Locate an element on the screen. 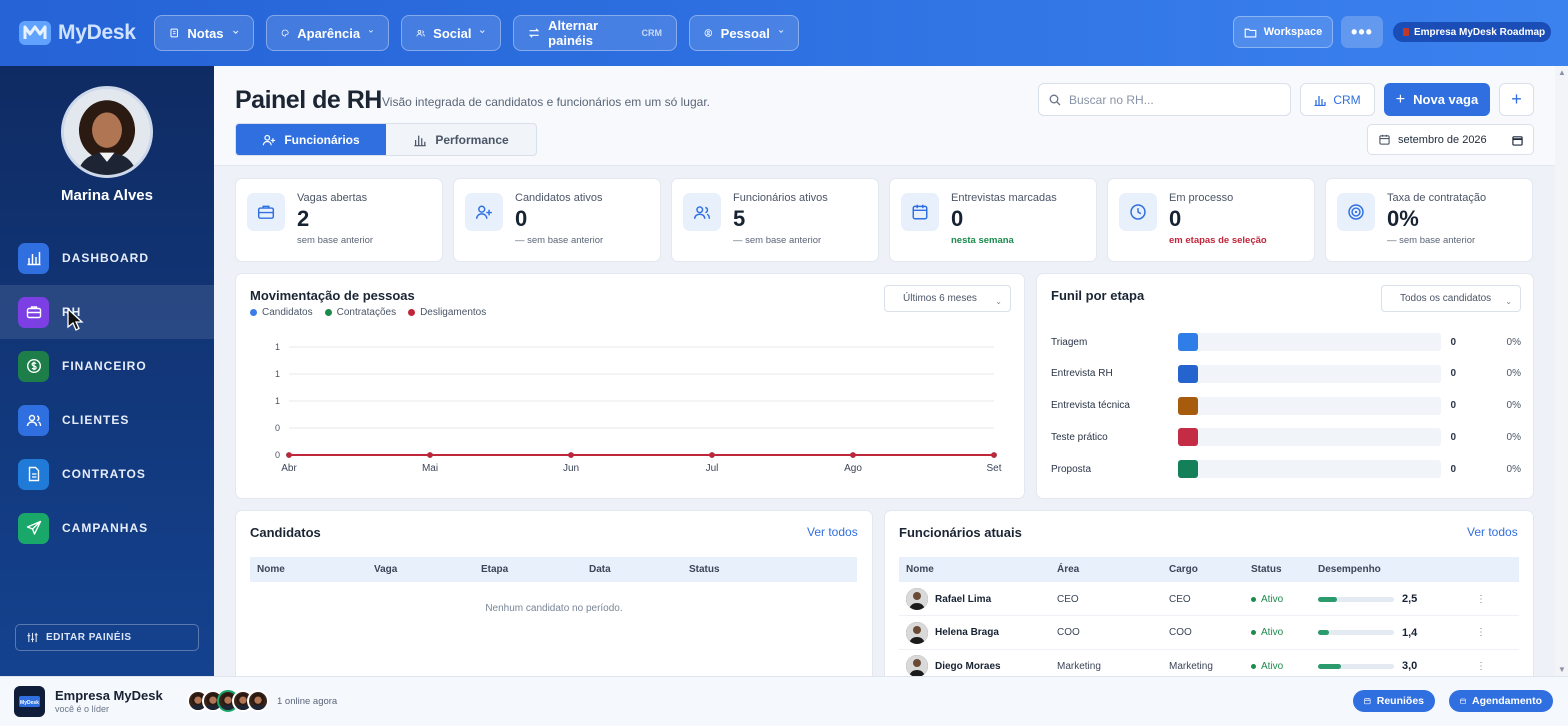  sidebar-item-campanhas: CAMPANHAS is located at coordinates (107, 528).